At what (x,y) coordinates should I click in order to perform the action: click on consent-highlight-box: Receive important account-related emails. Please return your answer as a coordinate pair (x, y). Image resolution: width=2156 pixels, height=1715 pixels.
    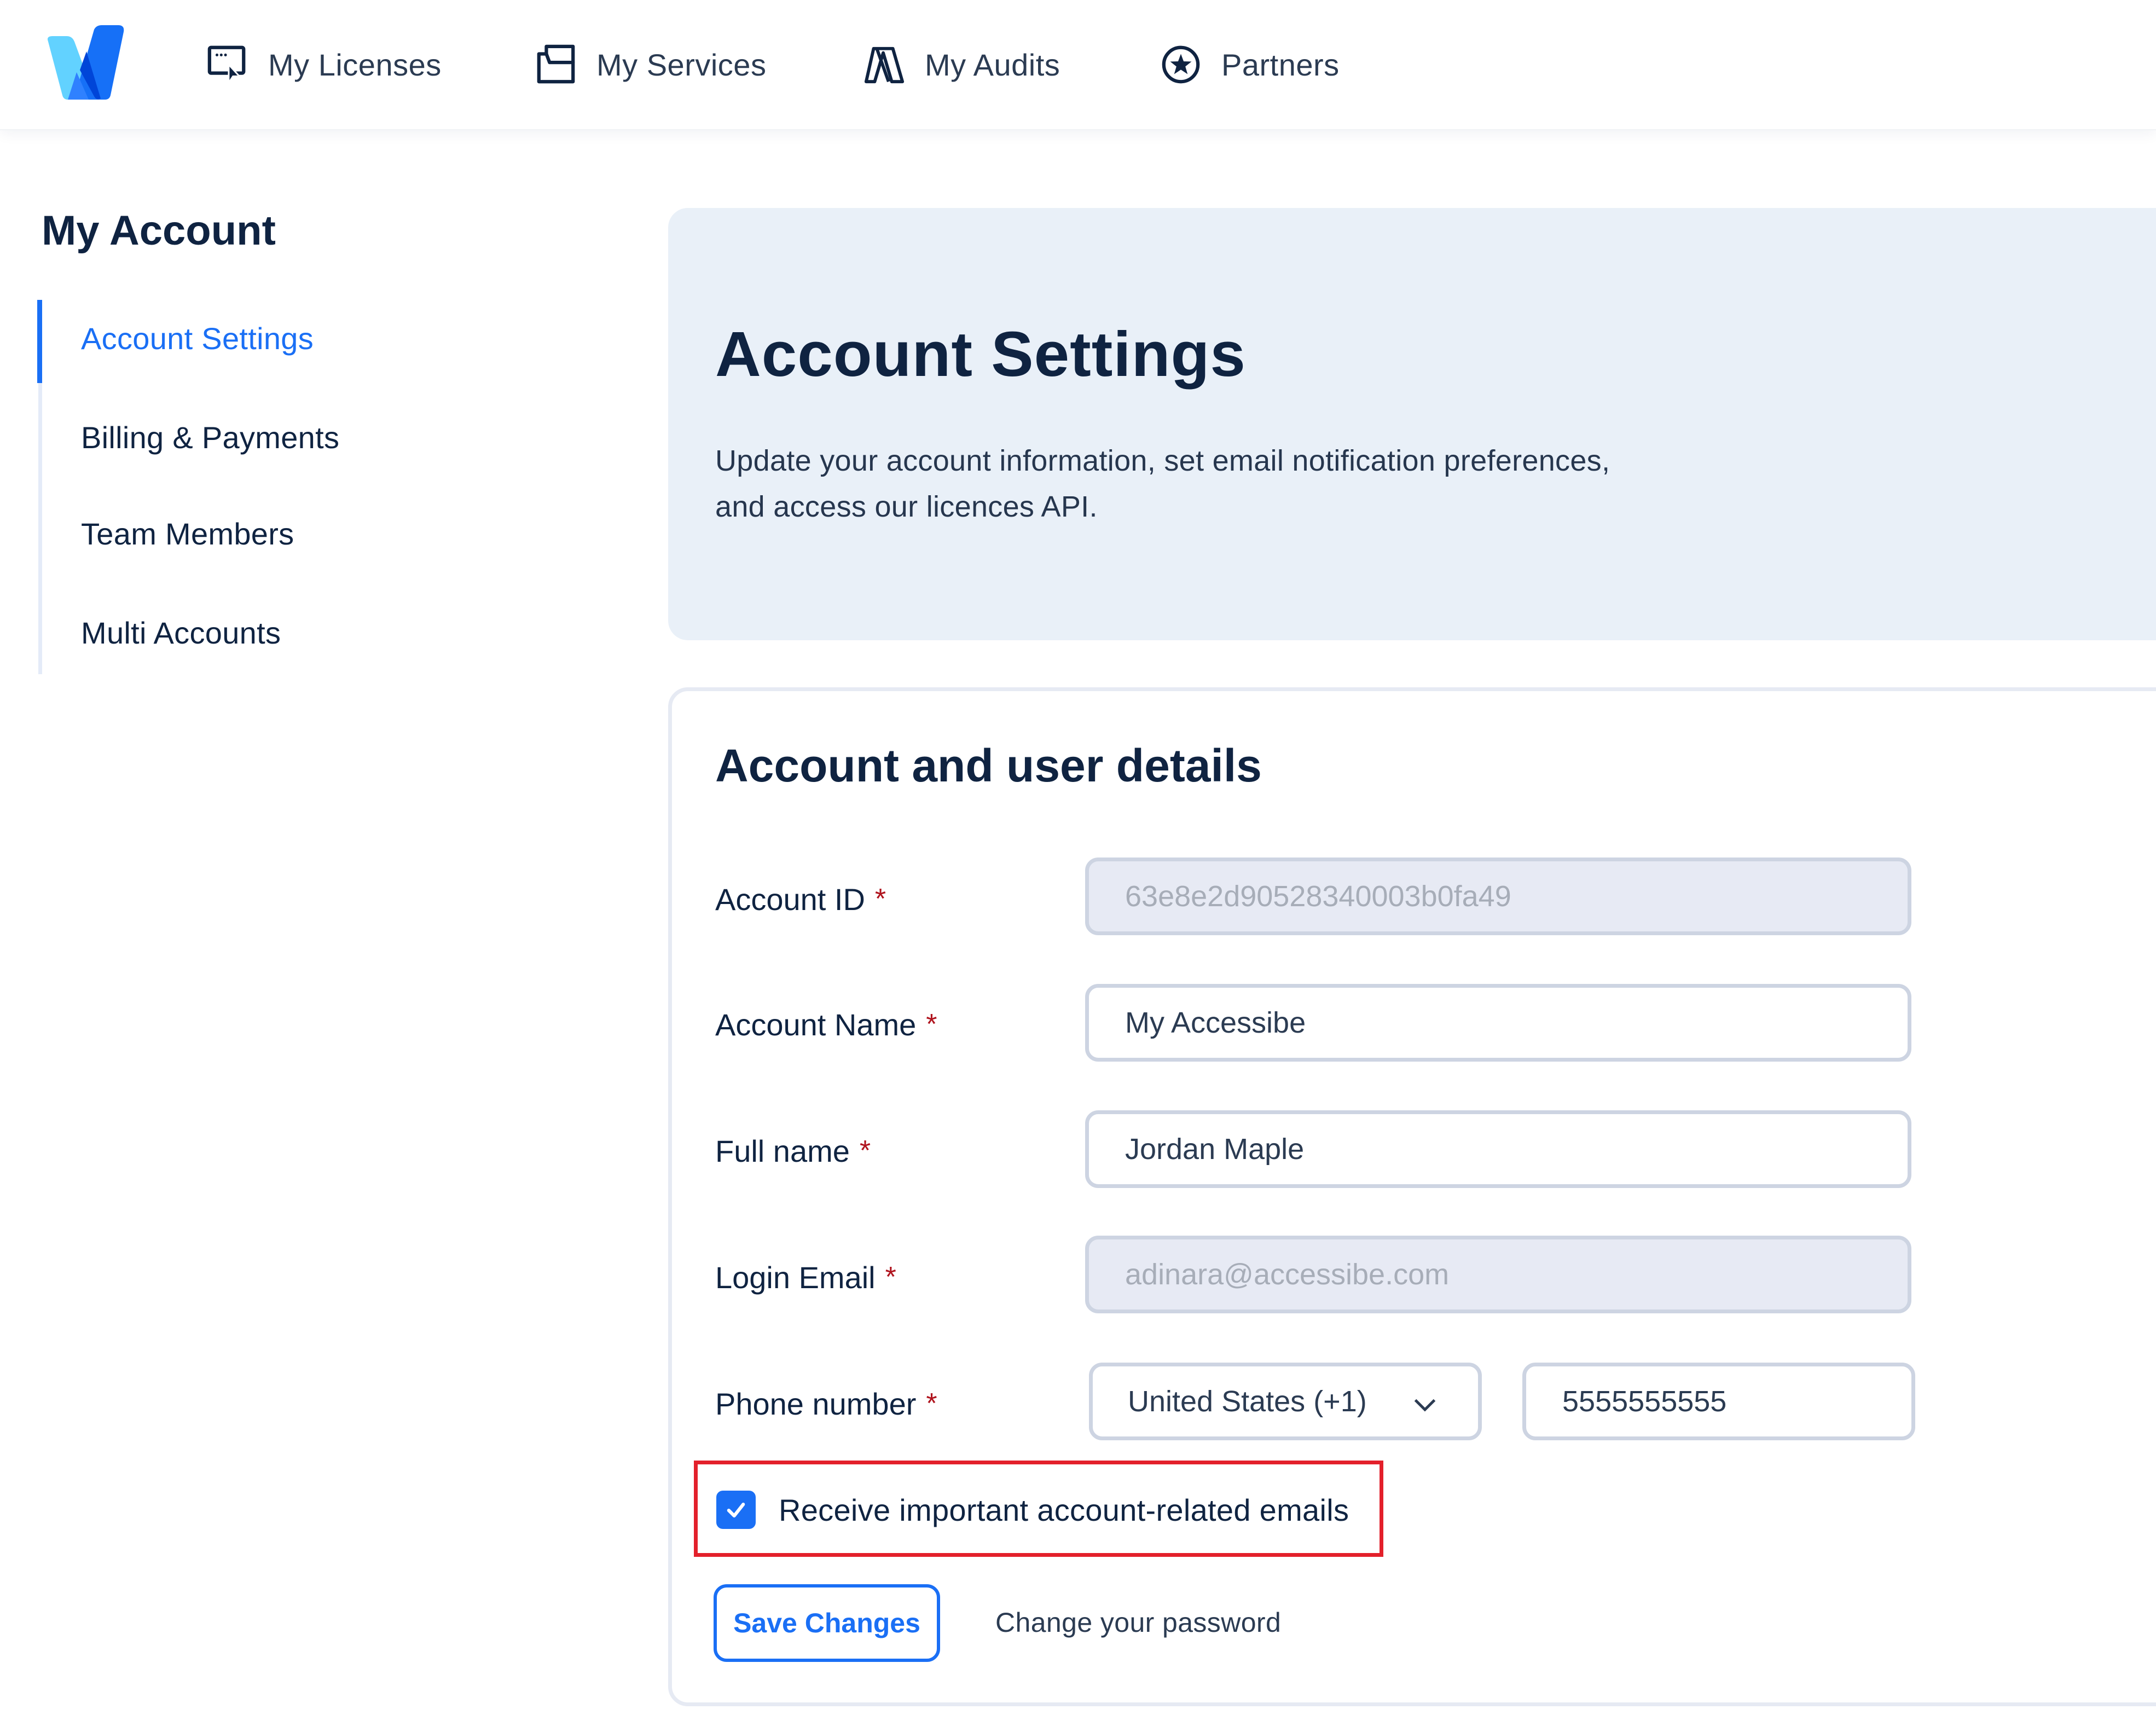
    Looking at the image, I should click on (1038, 1509).